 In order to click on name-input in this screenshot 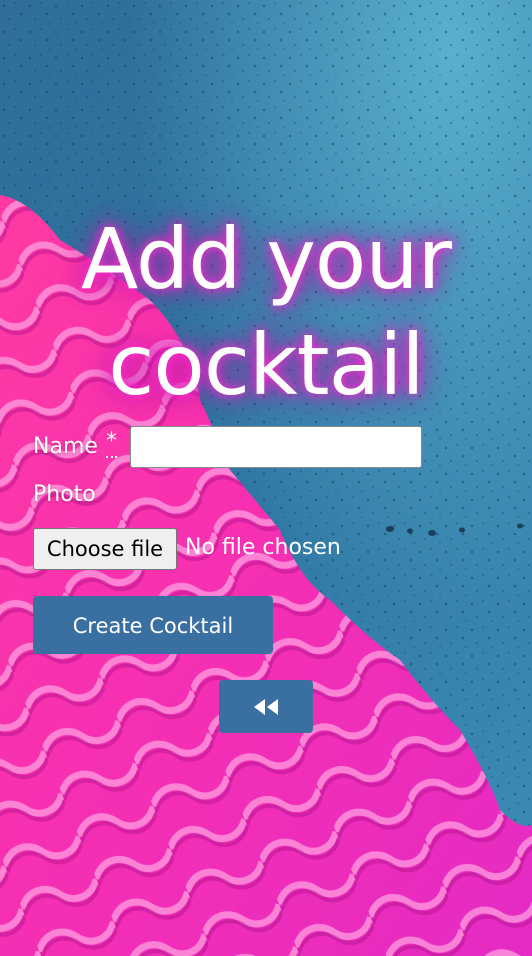, I will do `click(276, 447)`.